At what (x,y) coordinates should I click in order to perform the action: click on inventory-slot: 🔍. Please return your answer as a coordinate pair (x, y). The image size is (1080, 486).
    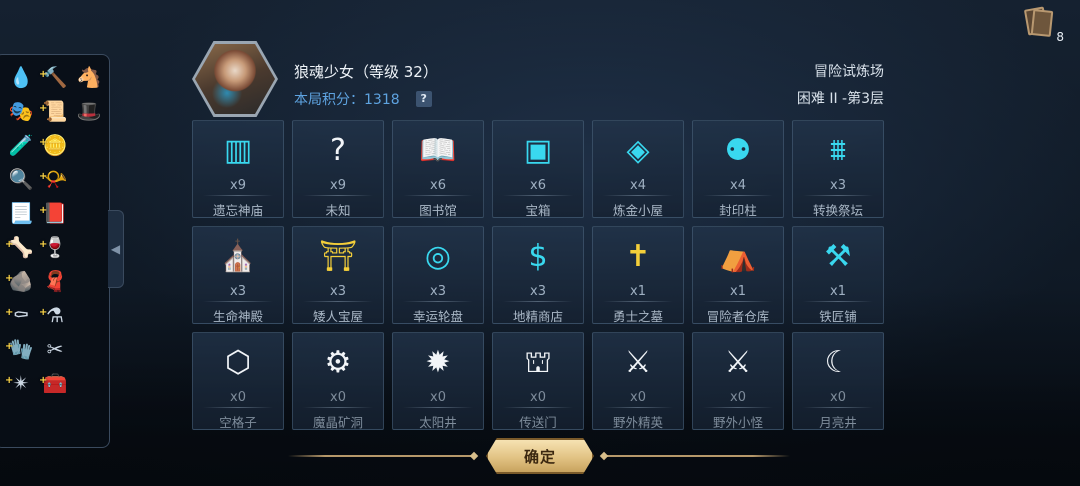
    Looking at the image, I should click on (21, 179).